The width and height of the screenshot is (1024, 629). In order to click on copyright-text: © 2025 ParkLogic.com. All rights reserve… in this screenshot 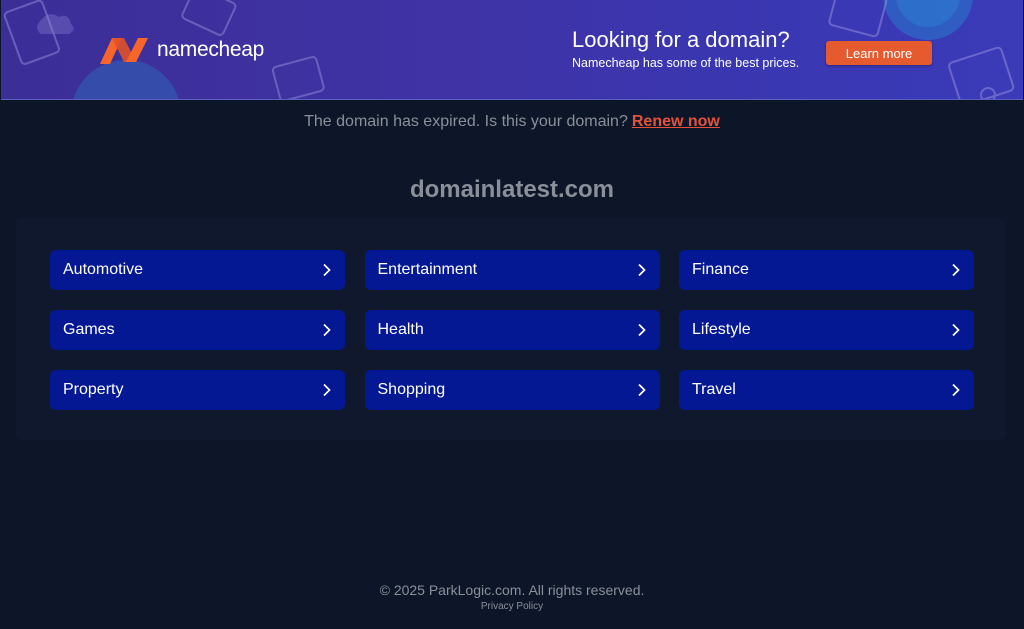, I will do `click(512, 590)`.